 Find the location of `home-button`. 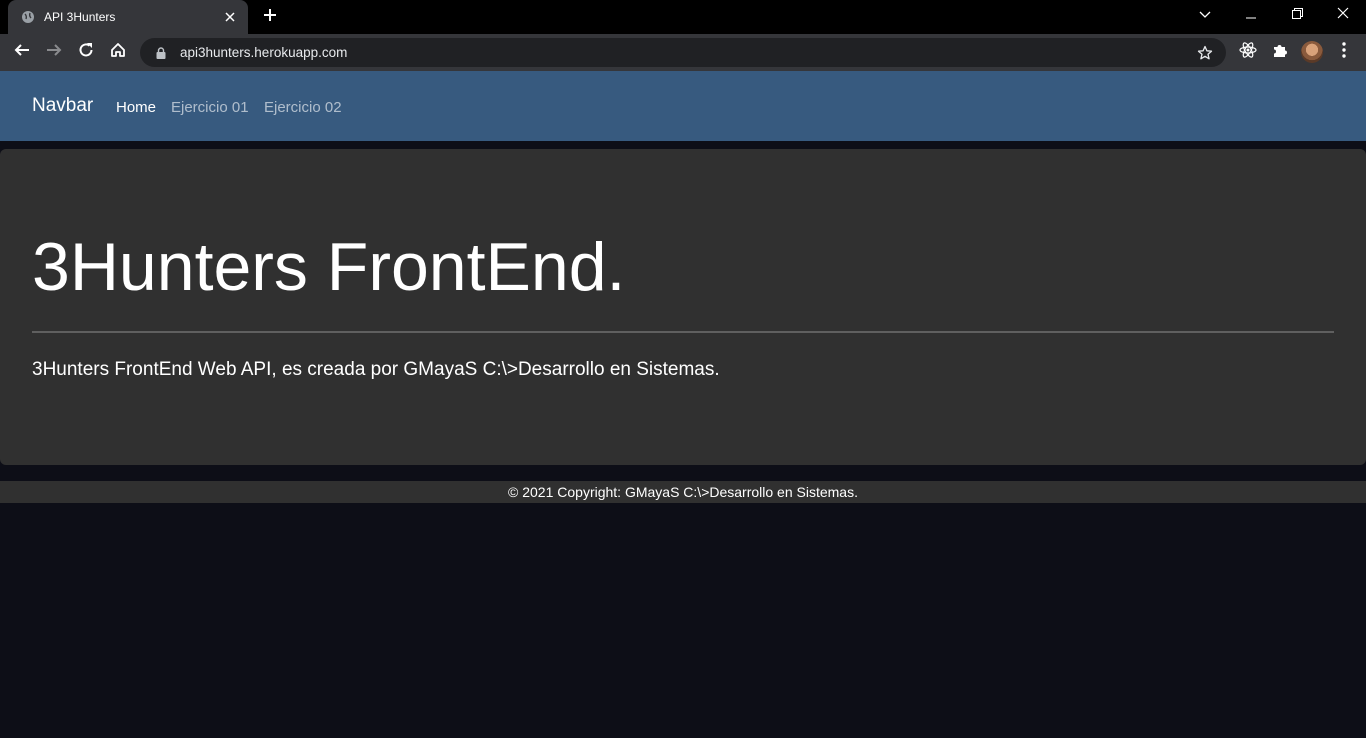

home-button is located at coordinates (118, 52).